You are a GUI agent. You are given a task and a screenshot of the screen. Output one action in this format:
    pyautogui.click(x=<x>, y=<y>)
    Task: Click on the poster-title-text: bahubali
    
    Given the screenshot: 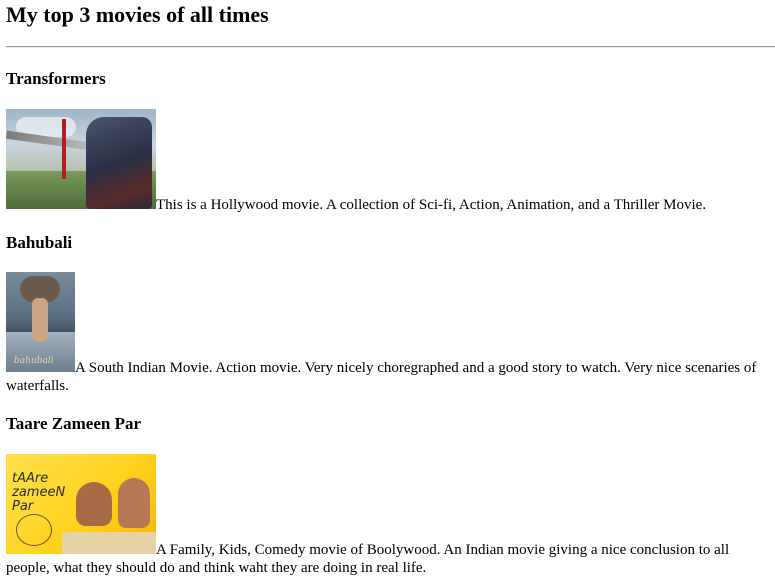 What is the action you would take?
    pyautogui.click(x=34, y=361)
    